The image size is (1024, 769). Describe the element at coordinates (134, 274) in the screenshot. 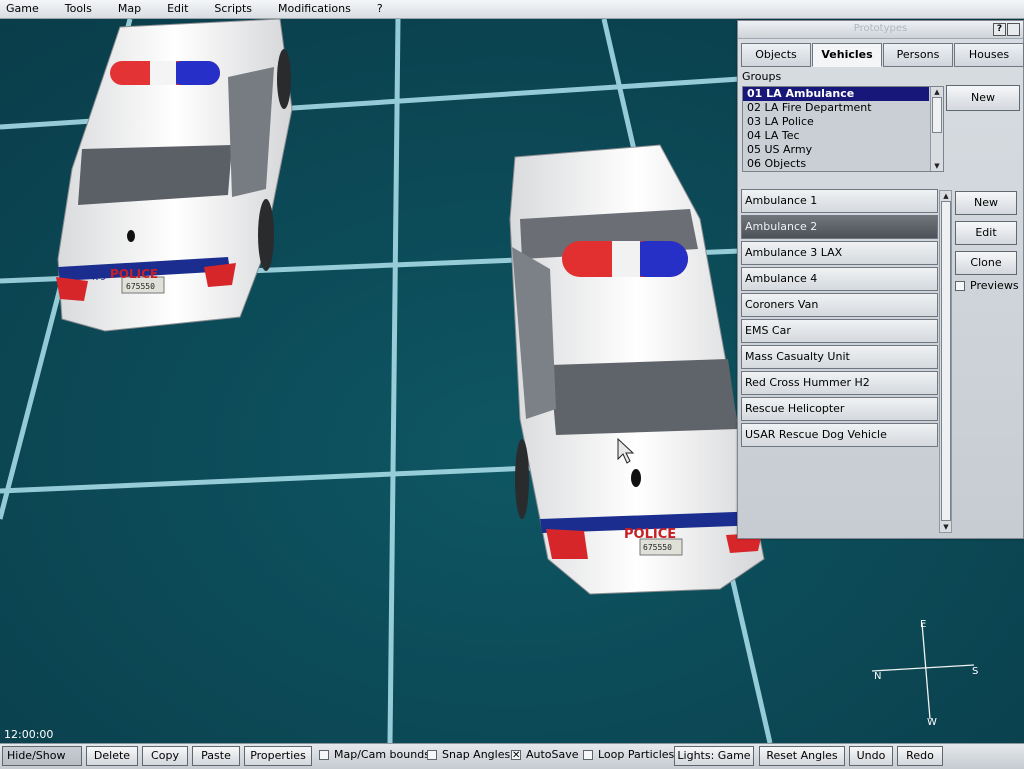

I see `car1-police-label: POLICE` at that location.